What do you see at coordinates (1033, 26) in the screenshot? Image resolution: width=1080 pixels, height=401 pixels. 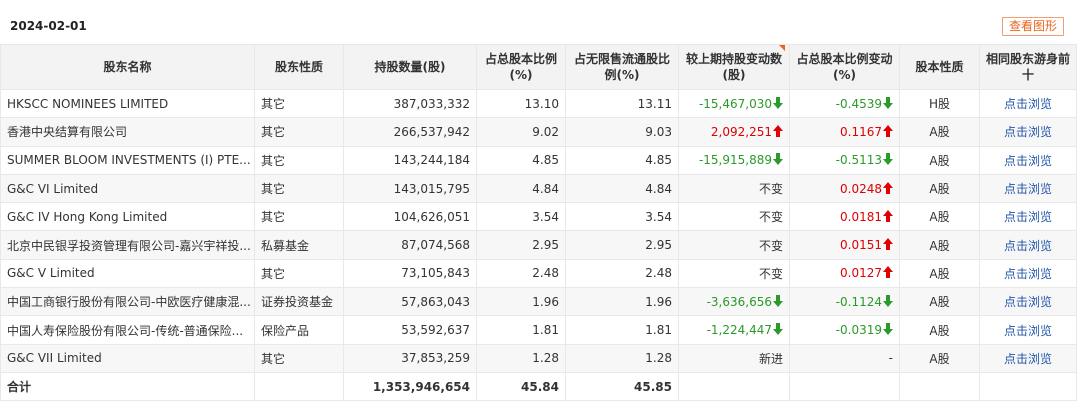 I see `view-chart-button: 查看图形` at bounding box center [1033, 26].